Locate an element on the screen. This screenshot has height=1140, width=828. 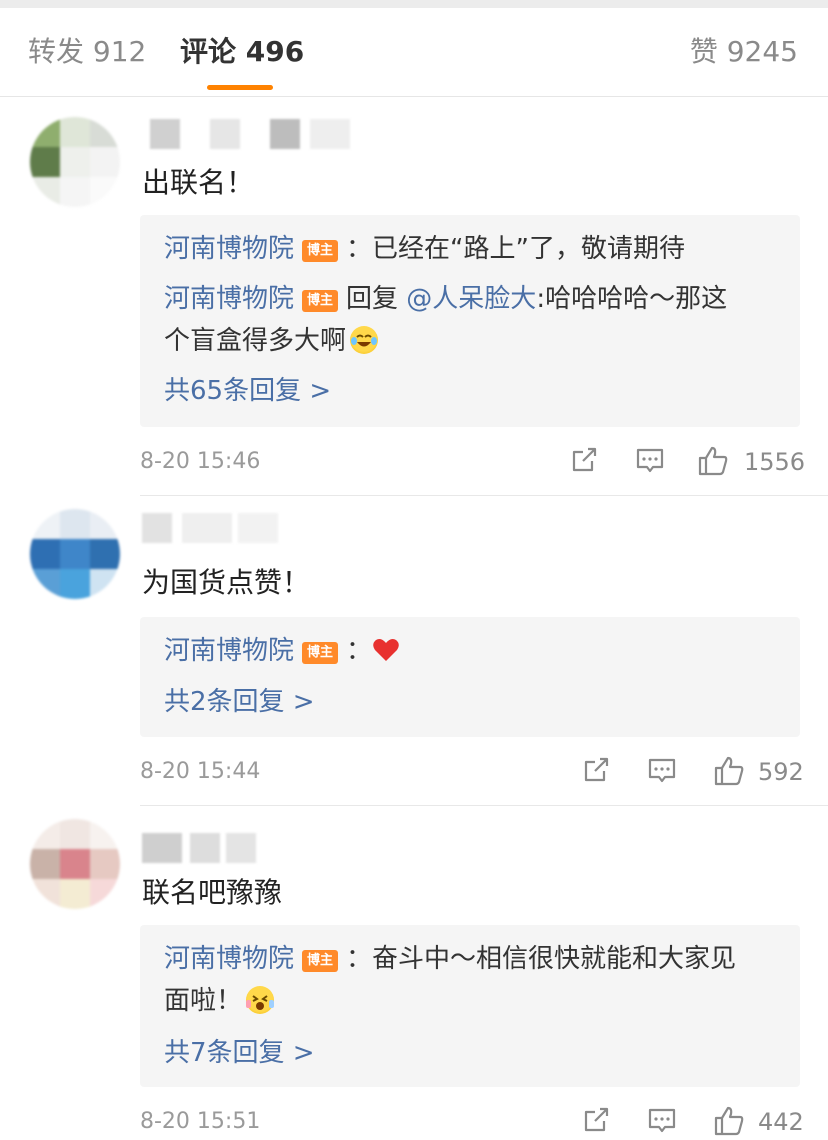
tab-likes: 赞 9245 is located at coordinates (744, 52).